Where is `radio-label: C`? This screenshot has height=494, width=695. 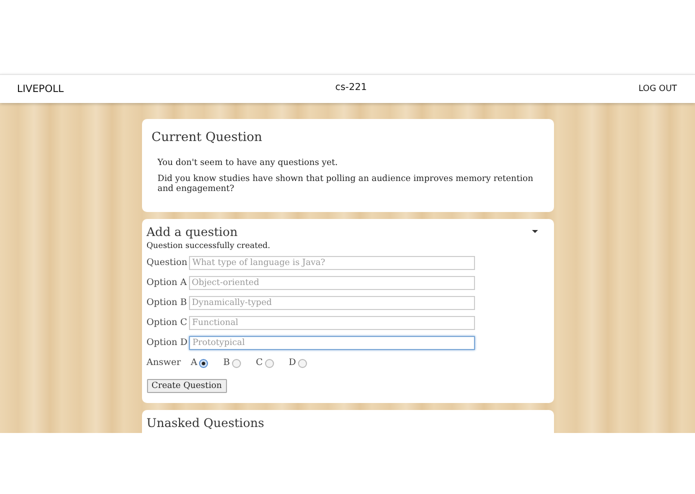 radio-label: C is located at coordinates (259, 363).